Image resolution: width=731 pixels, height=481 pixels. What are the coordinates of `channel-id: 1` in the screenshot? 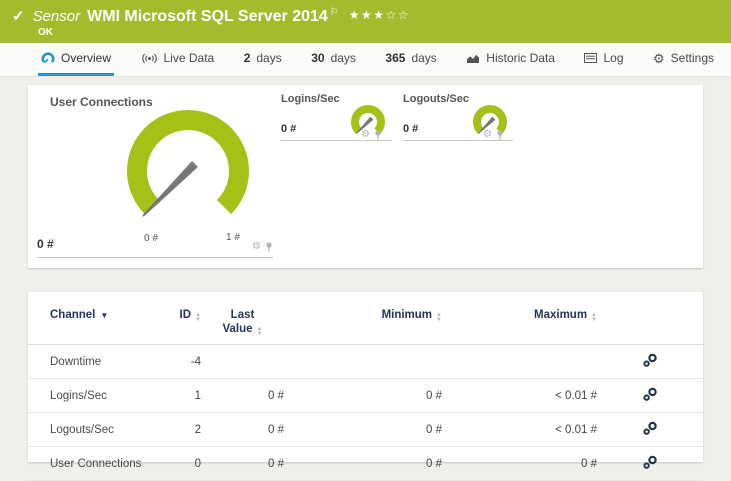 It's located at (174, 395).